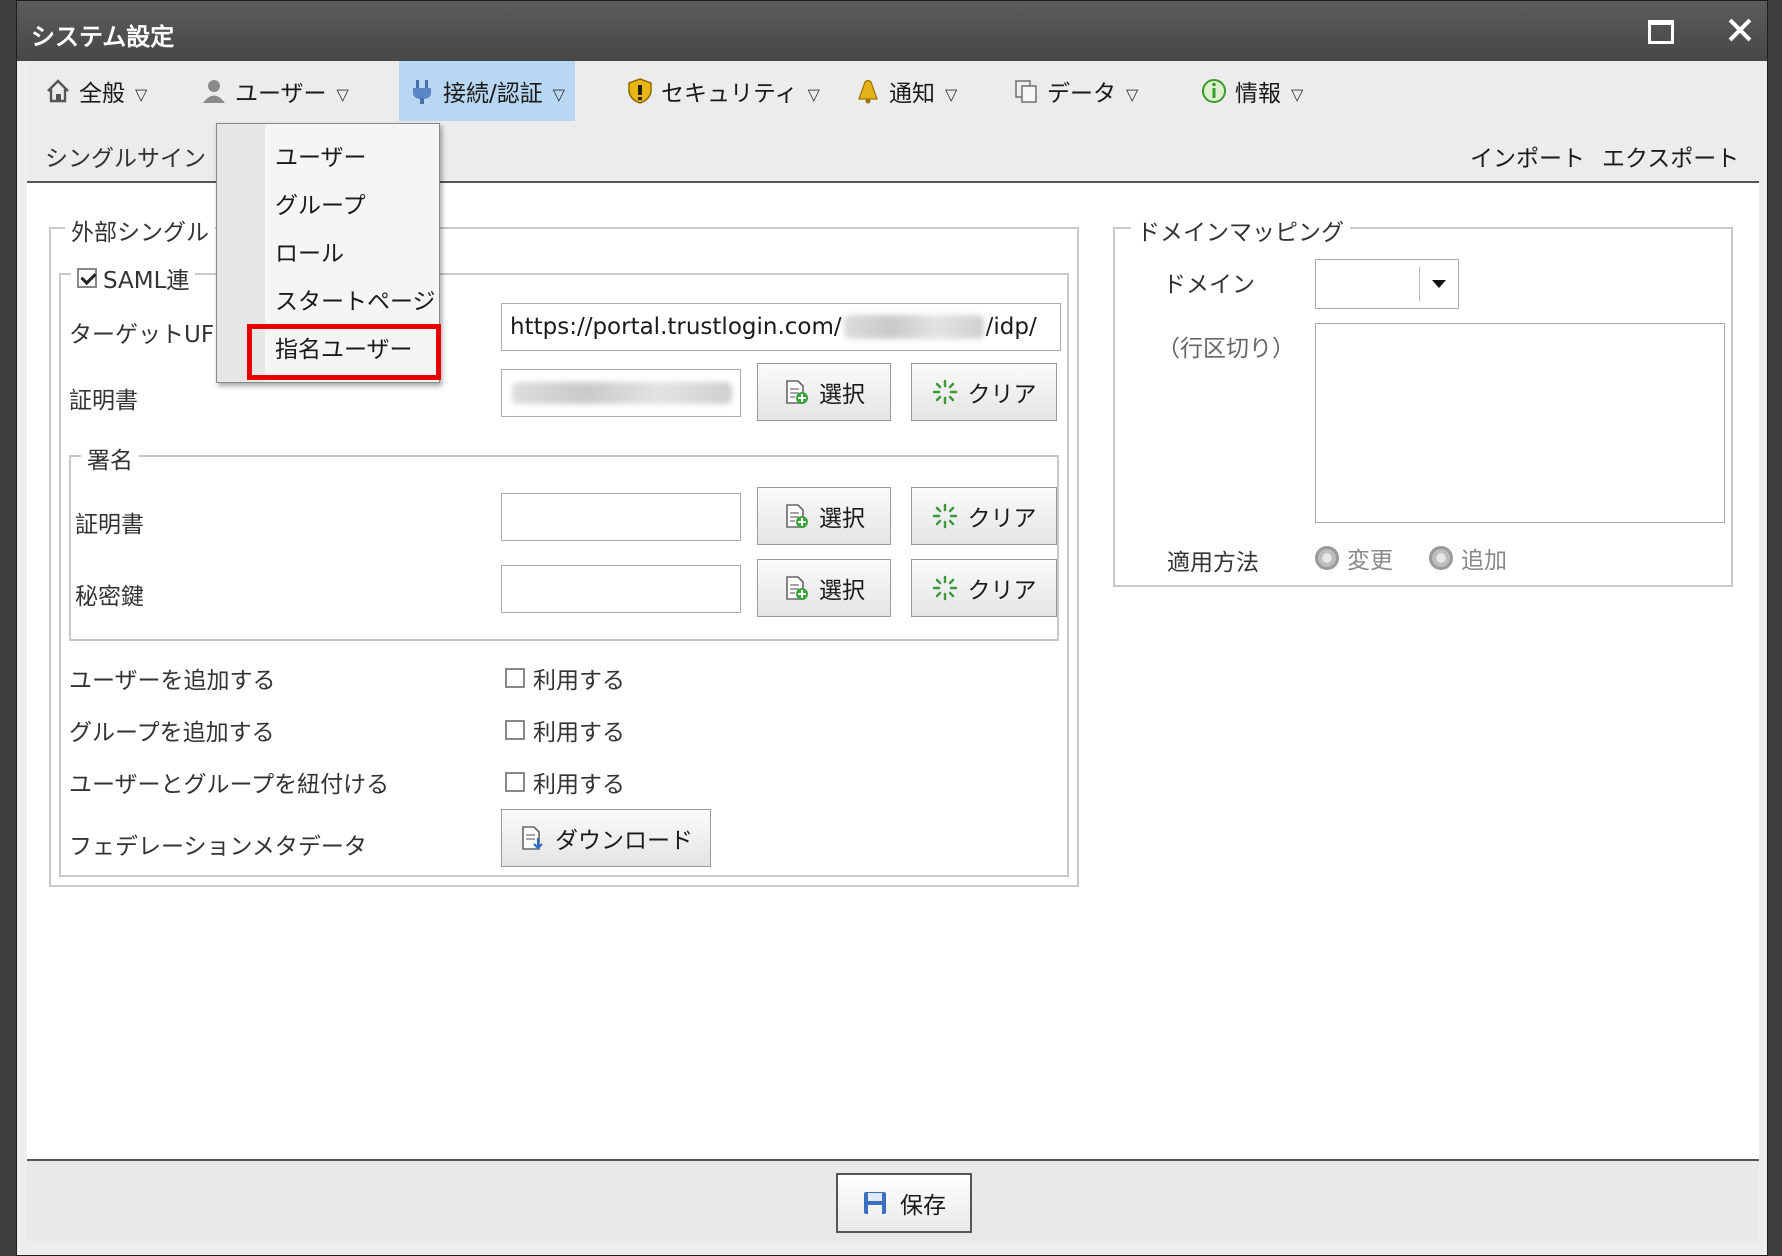 This screenshot has height=1256, width=1782. Describe the element at coordinates (218, 847) in the screenshot. I see `federation-metadata-label: フェデレーションメタデータ` at that location.